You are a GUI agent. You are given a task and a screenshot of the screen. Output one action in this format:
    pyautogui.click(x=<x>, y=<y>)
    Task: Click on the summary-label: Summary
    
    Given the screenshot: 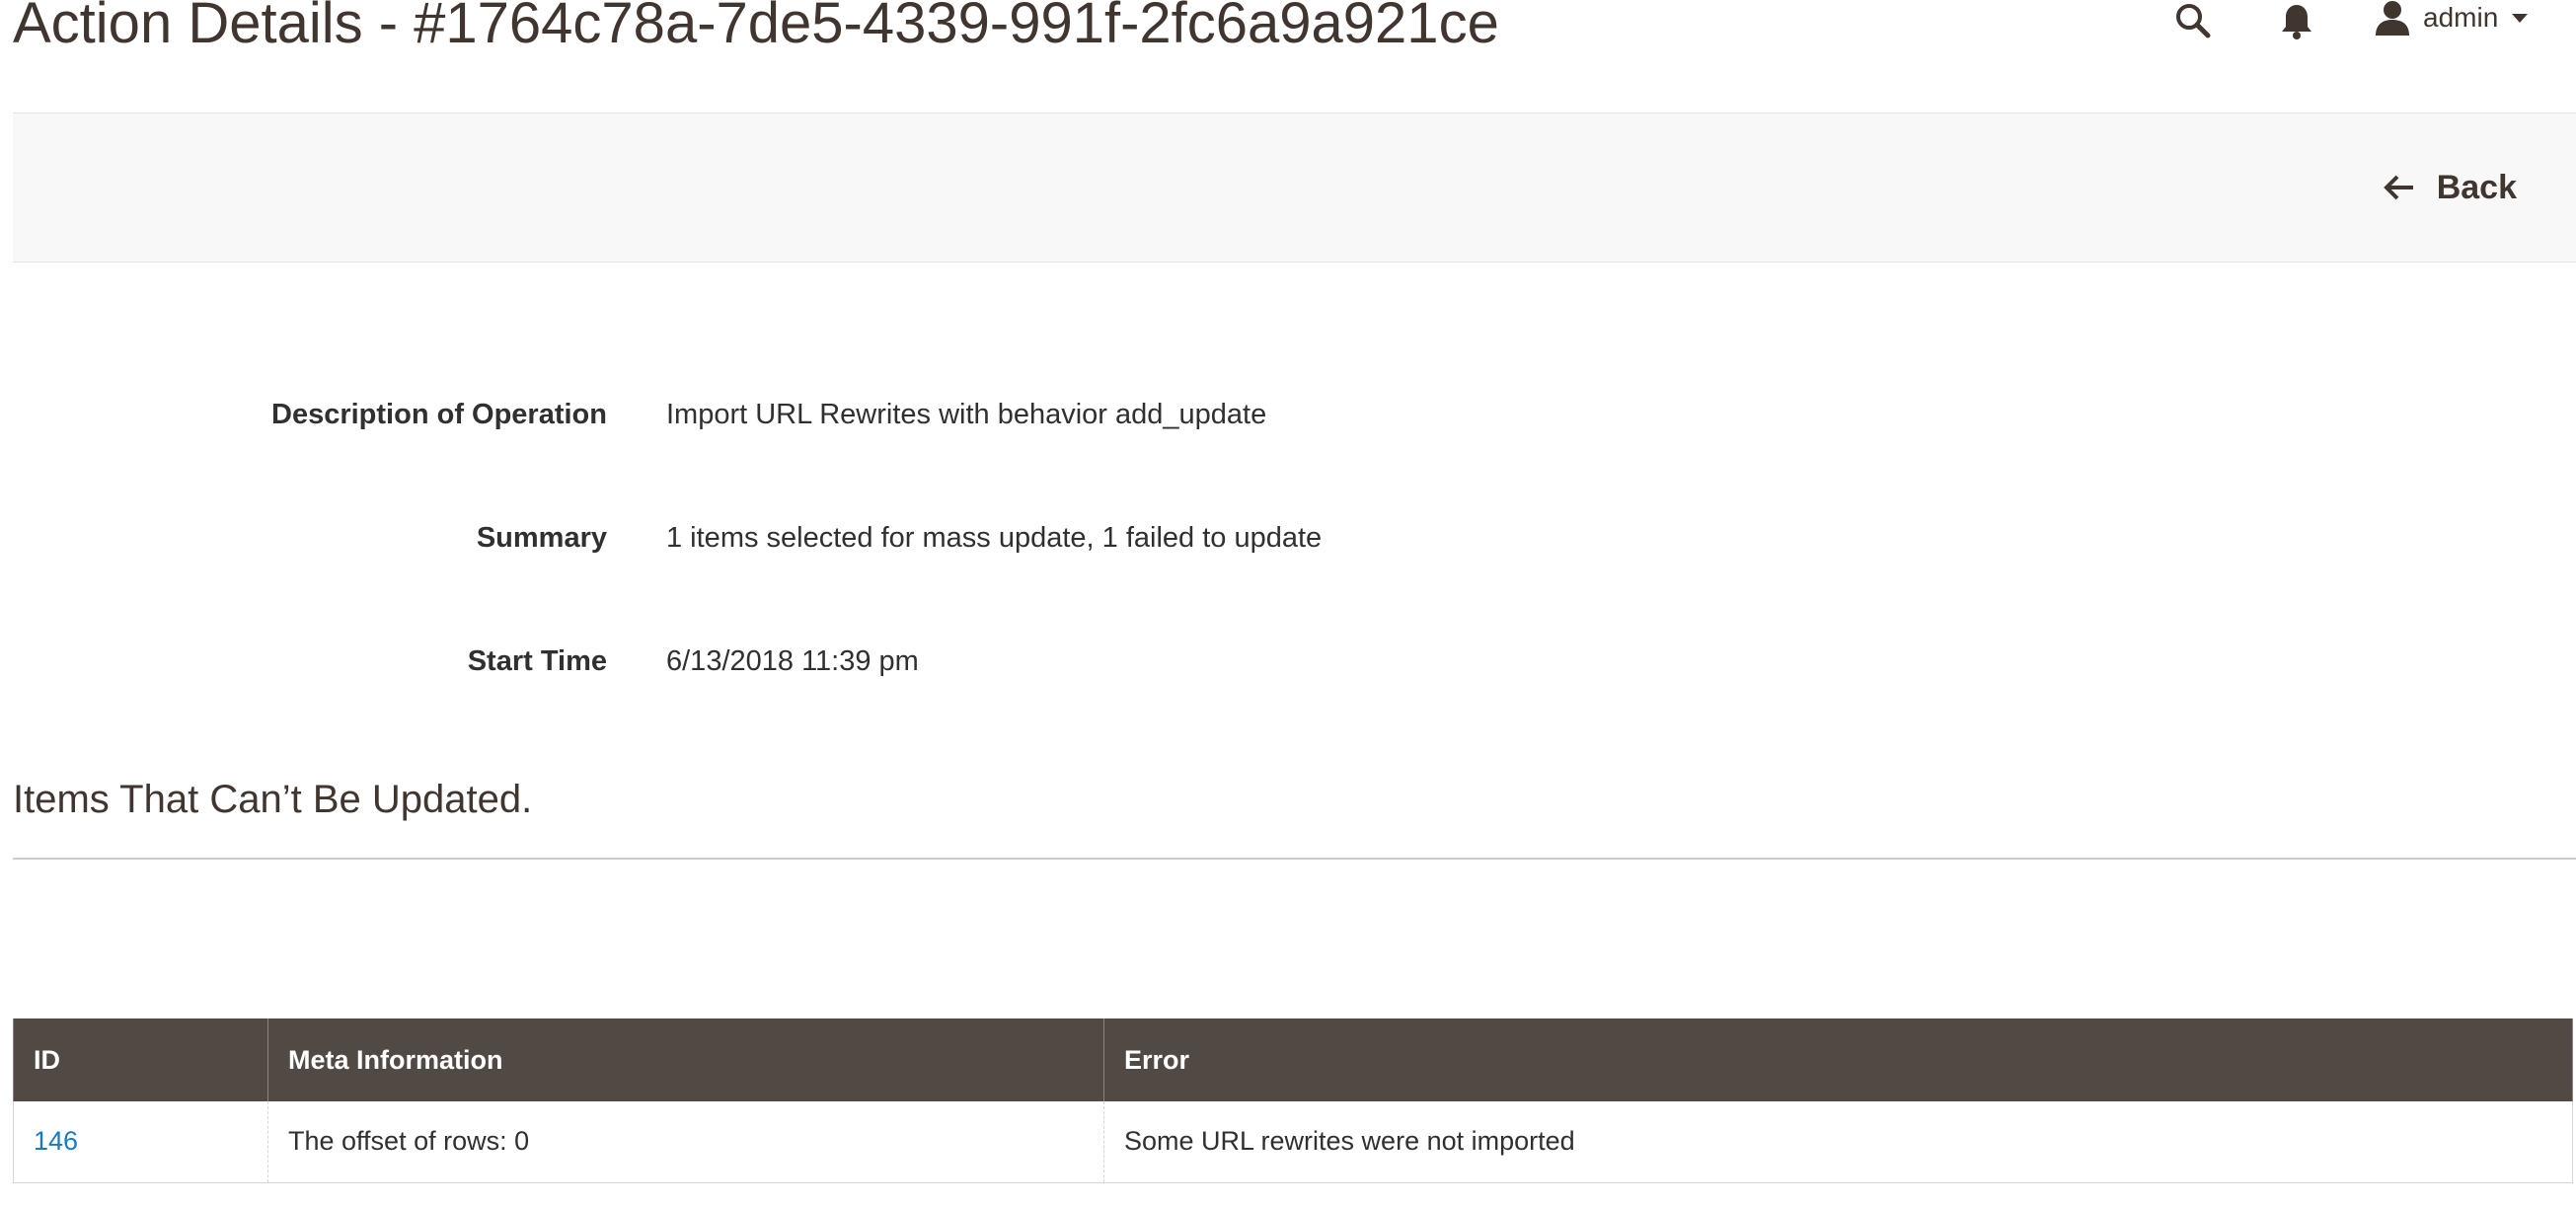 What is the action you would take?
    pyautogui.click(x=541, y=538)
    